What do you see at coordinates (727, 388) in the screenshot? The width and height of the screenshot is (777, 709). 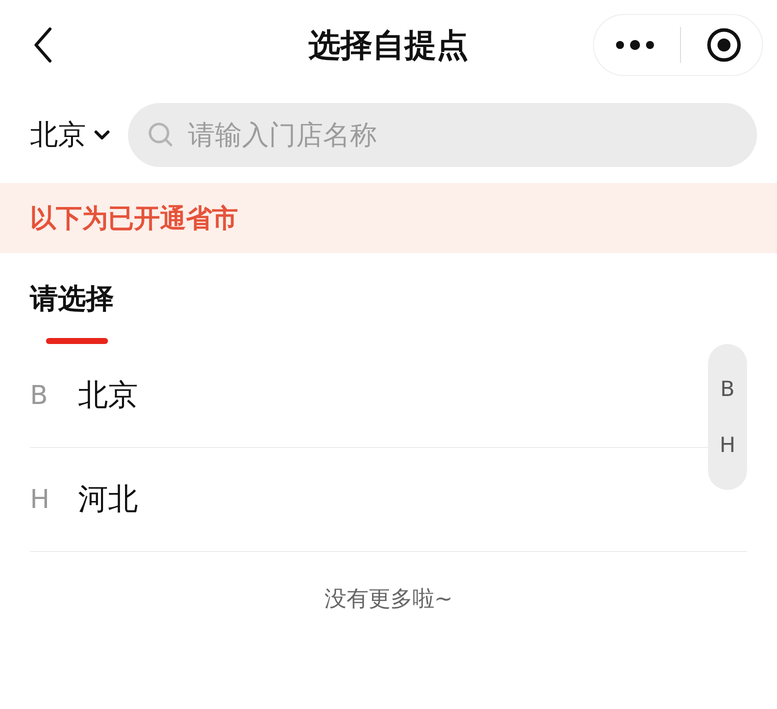 I see `index-bar-letter: B` at bounding box center [727, 388].